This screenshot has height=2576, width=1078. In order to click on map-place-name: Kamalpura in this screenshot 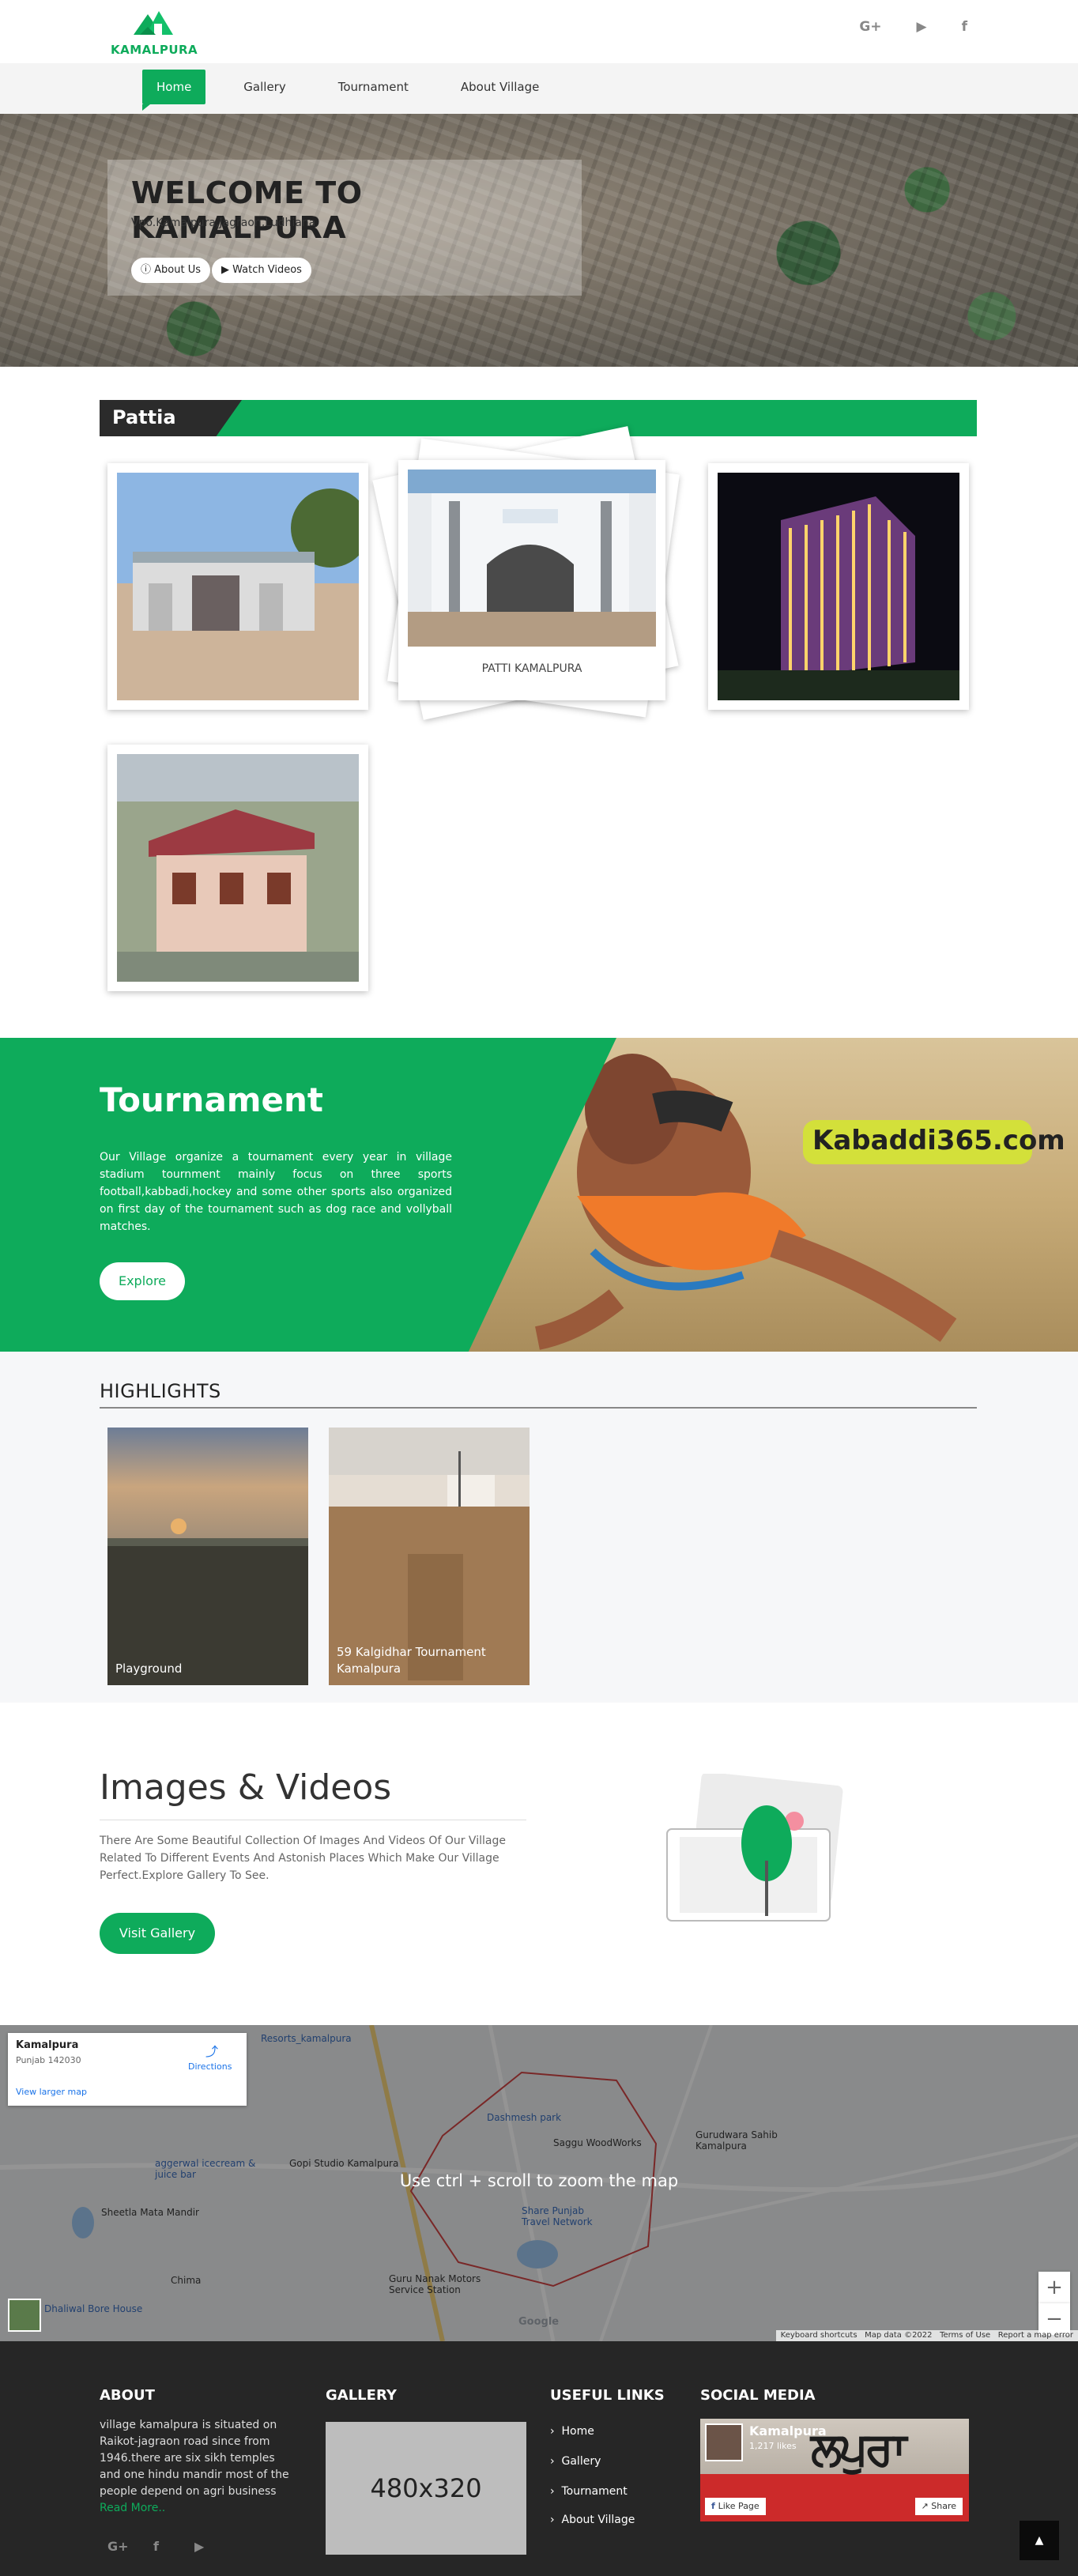, I will do `click(47, 2045)`.